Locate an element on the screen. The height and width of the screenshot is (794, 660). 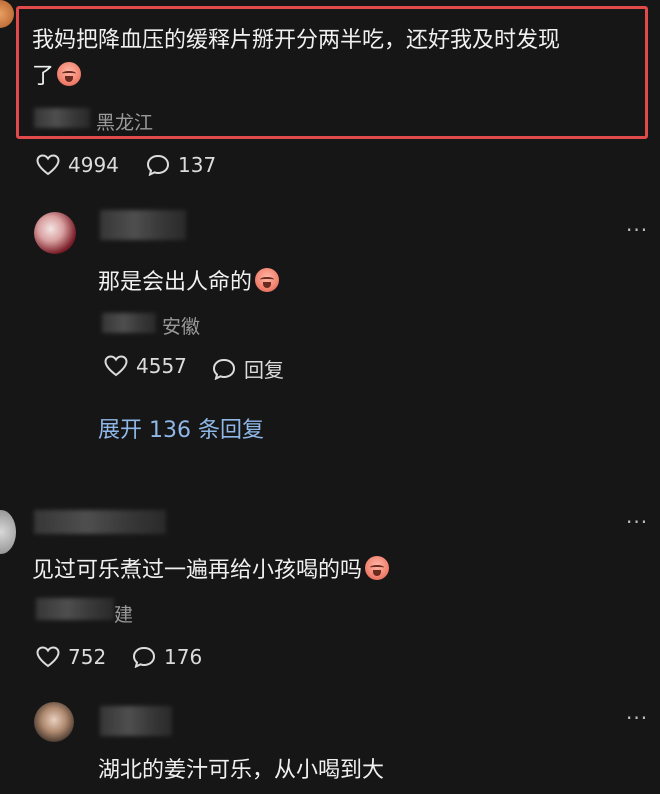
expand-replies-link: 展开 136 条回复 is located at coordinates (181, 428).